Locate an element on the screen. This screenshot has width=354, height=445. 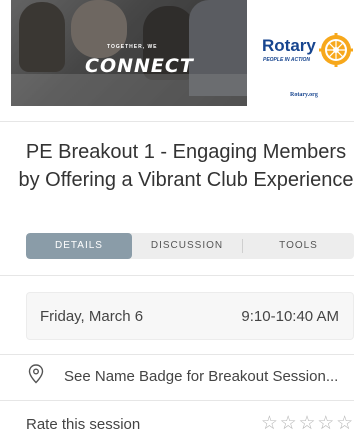
tab-discussion: DISCUSSION is located at coordinates (187, 246).